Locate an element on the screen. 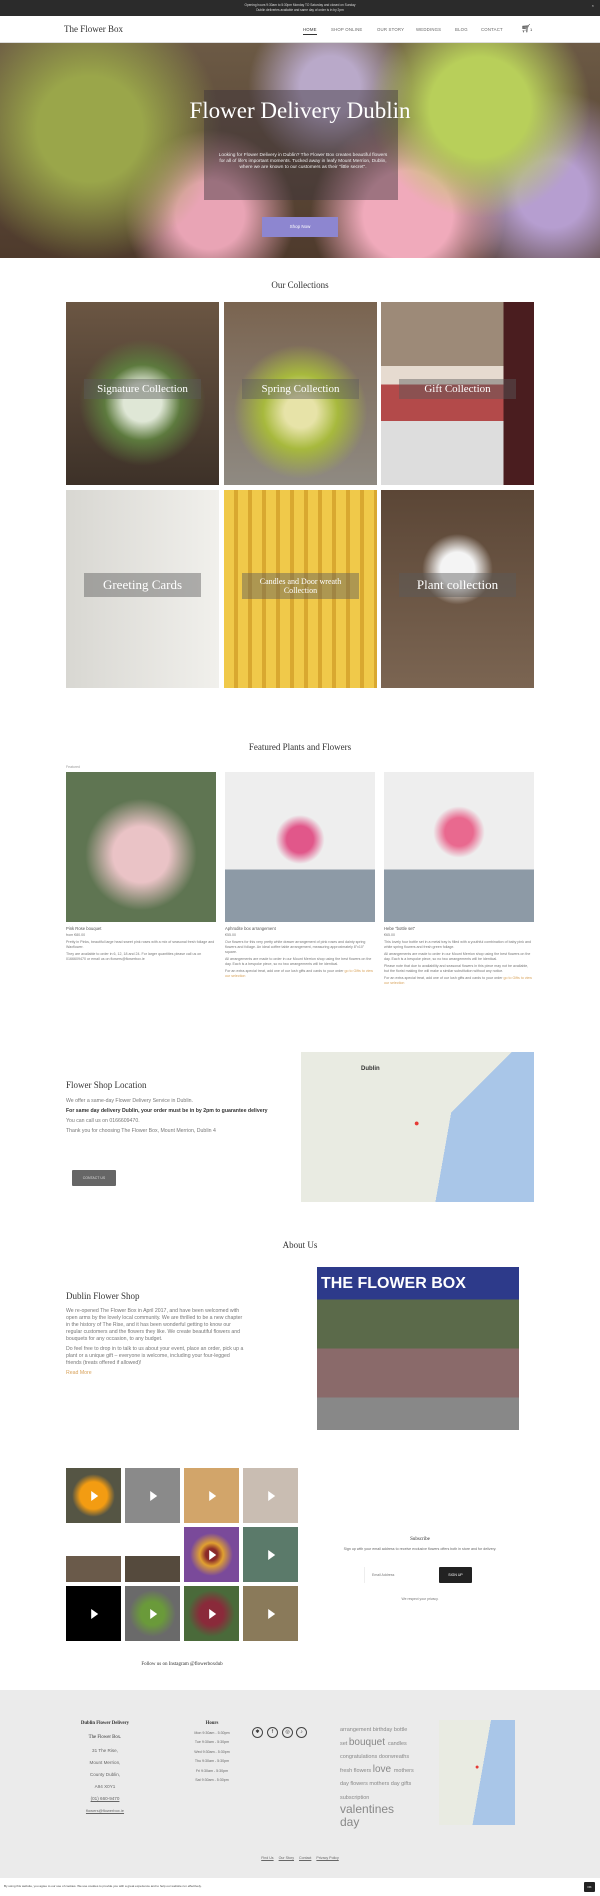  address-line: 31 The Rise, is located at coordinates (105, 1750).